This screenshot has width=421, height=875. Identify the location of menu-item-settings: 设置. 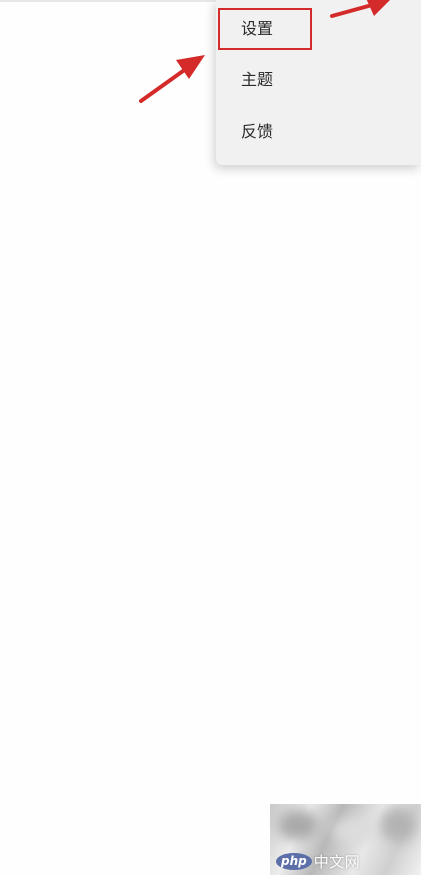
(318, 30).